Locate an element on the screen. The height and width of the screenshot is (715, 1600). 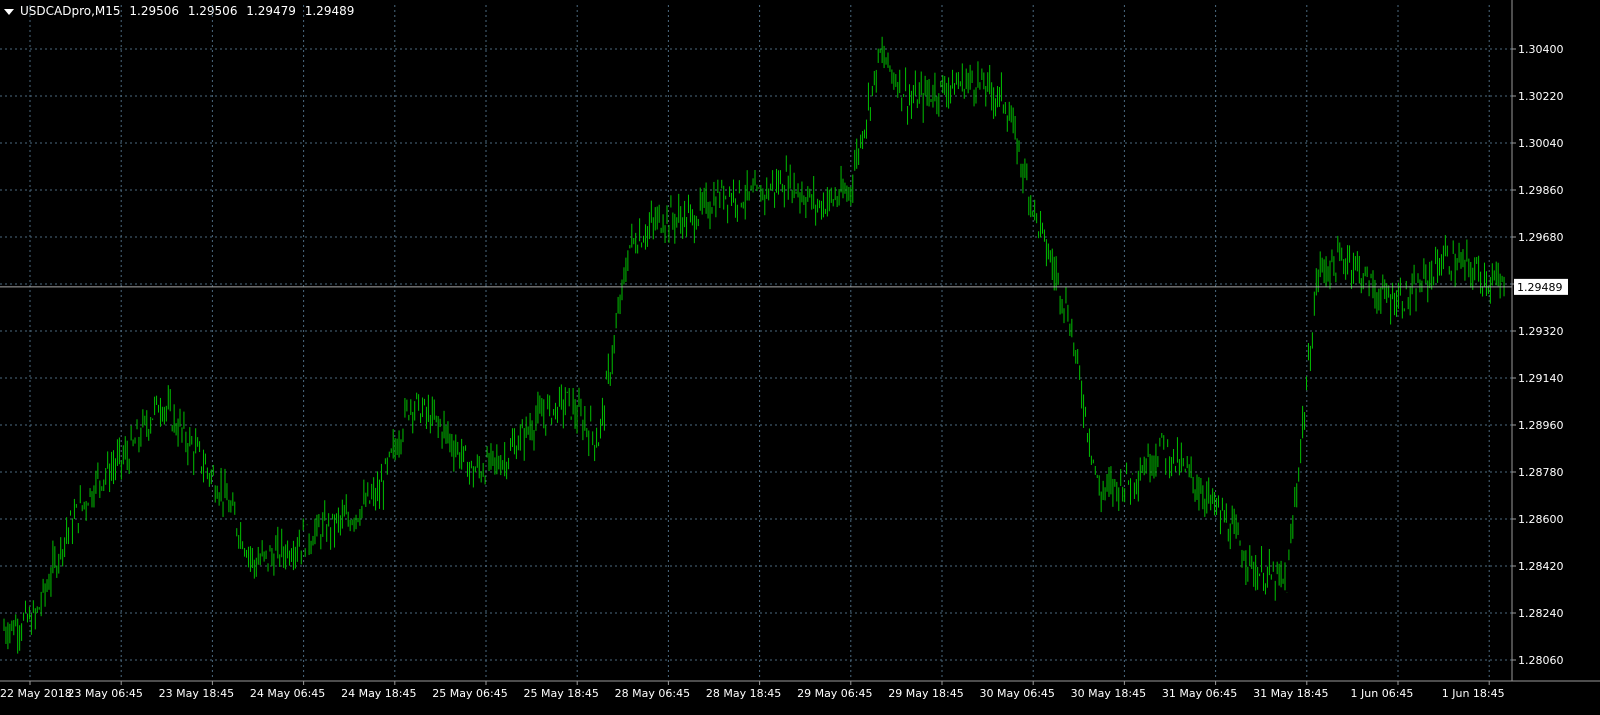
y-tick-label: 1.28780 is located at coordinates (1541, 472).